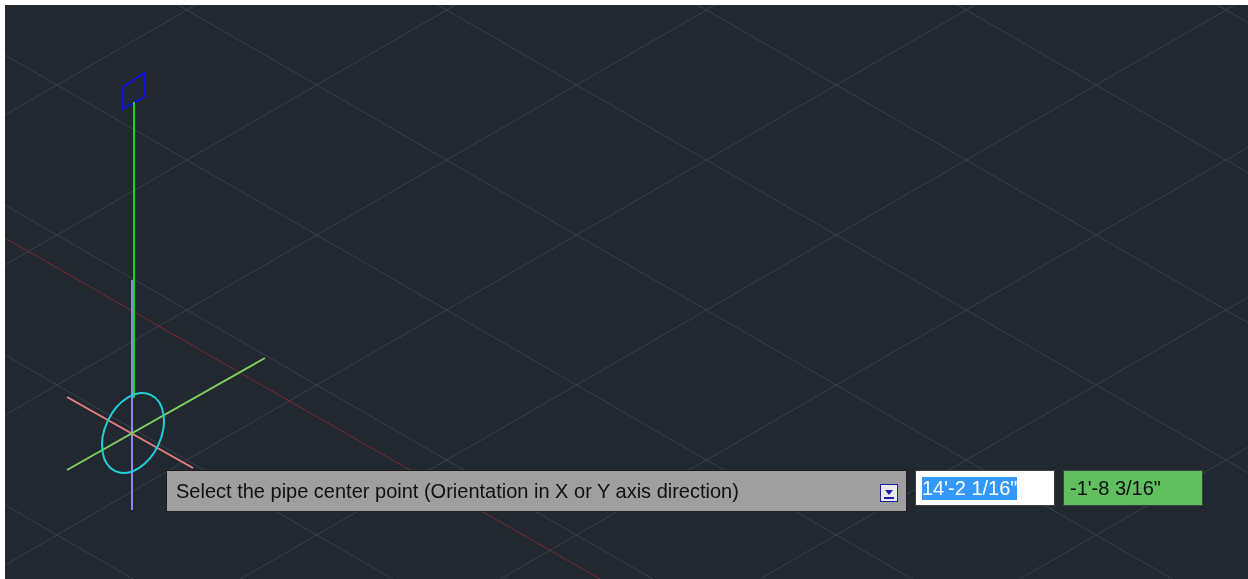 The image size is (1248, 579). I want to click on coordinate-input-field: -1'-8 3/16", so click(1133, 488).